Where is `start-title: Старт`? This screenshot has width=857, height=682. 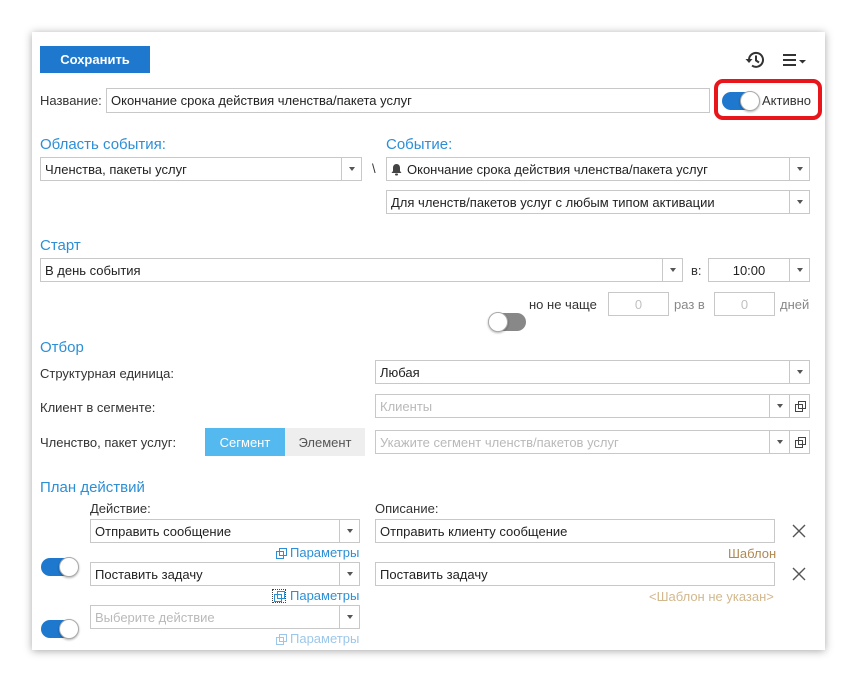 start-title: Старт is located at coordinates (60, 245).